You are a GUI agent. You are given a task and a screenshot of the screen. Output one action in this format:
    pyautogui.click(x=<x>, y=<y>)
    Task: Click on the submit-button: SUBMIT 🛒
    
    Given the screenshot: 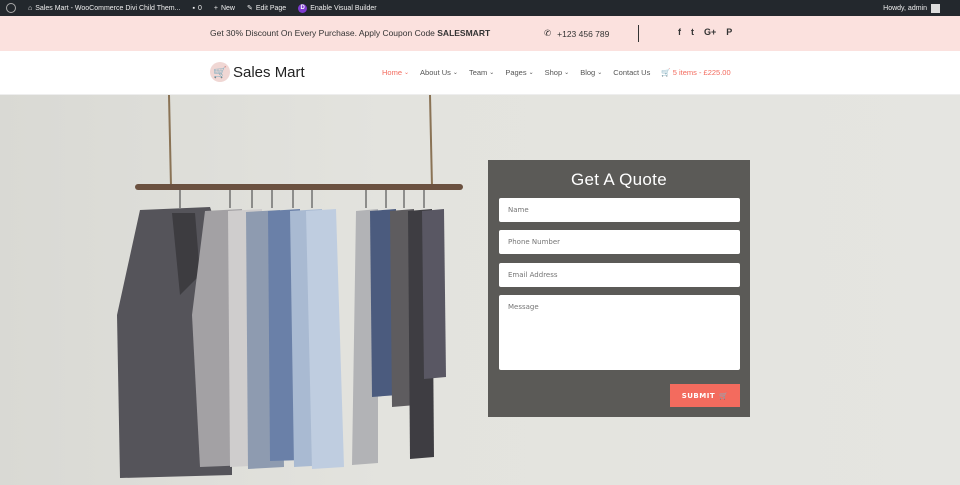 What is the action you would take?
    pyautogui.click(x=705, y=395)
    